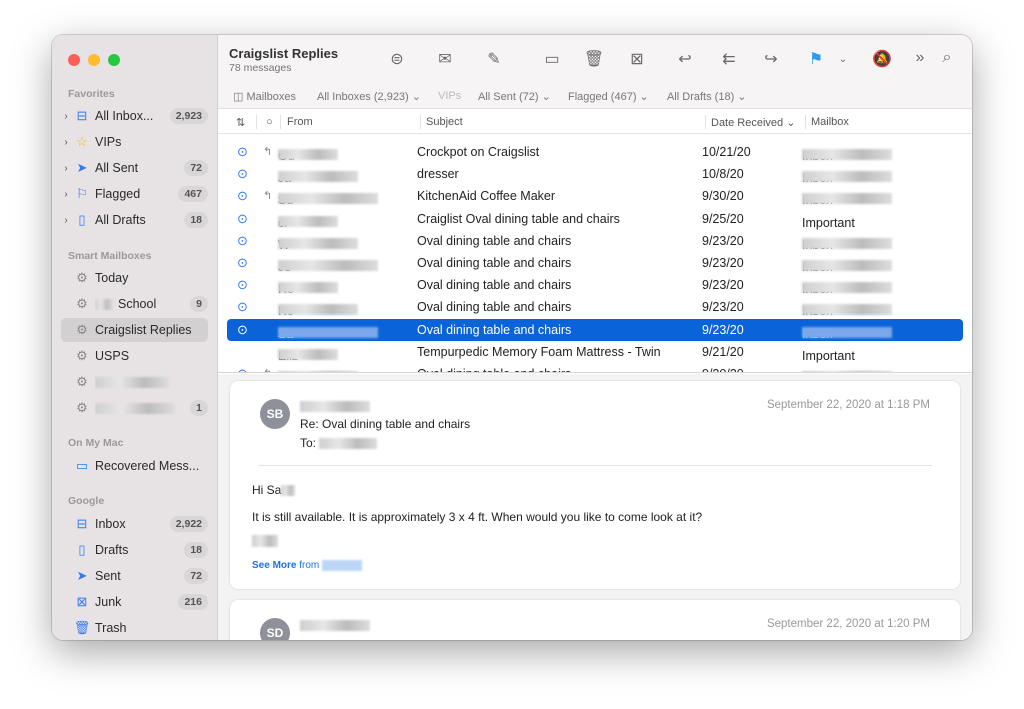 The image size is (1024, 709). What do you see at coordinates (685, 59) in the screenshot?
I see `reply-icon: ↩` at bounding box center [685, 59].